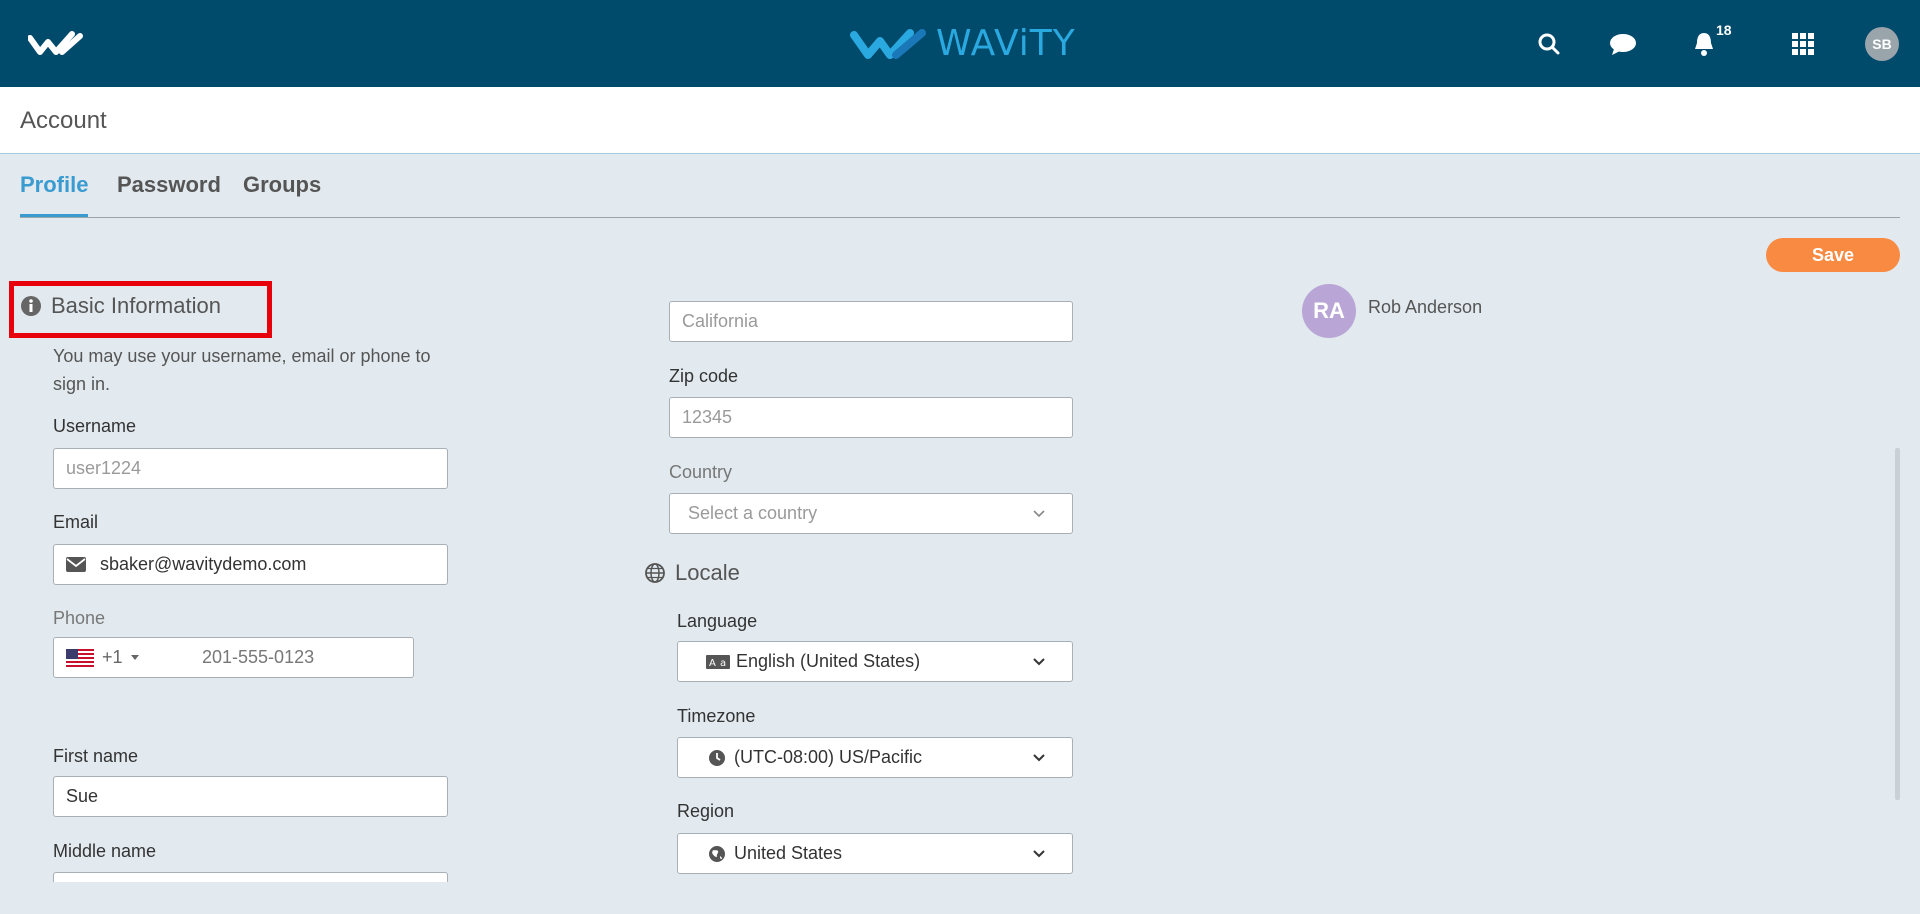 This screenshot has width=1920, height=914. Describe the element at coordinates (169, 193) in the screenshot. I see `tab-password: Password` at that location.